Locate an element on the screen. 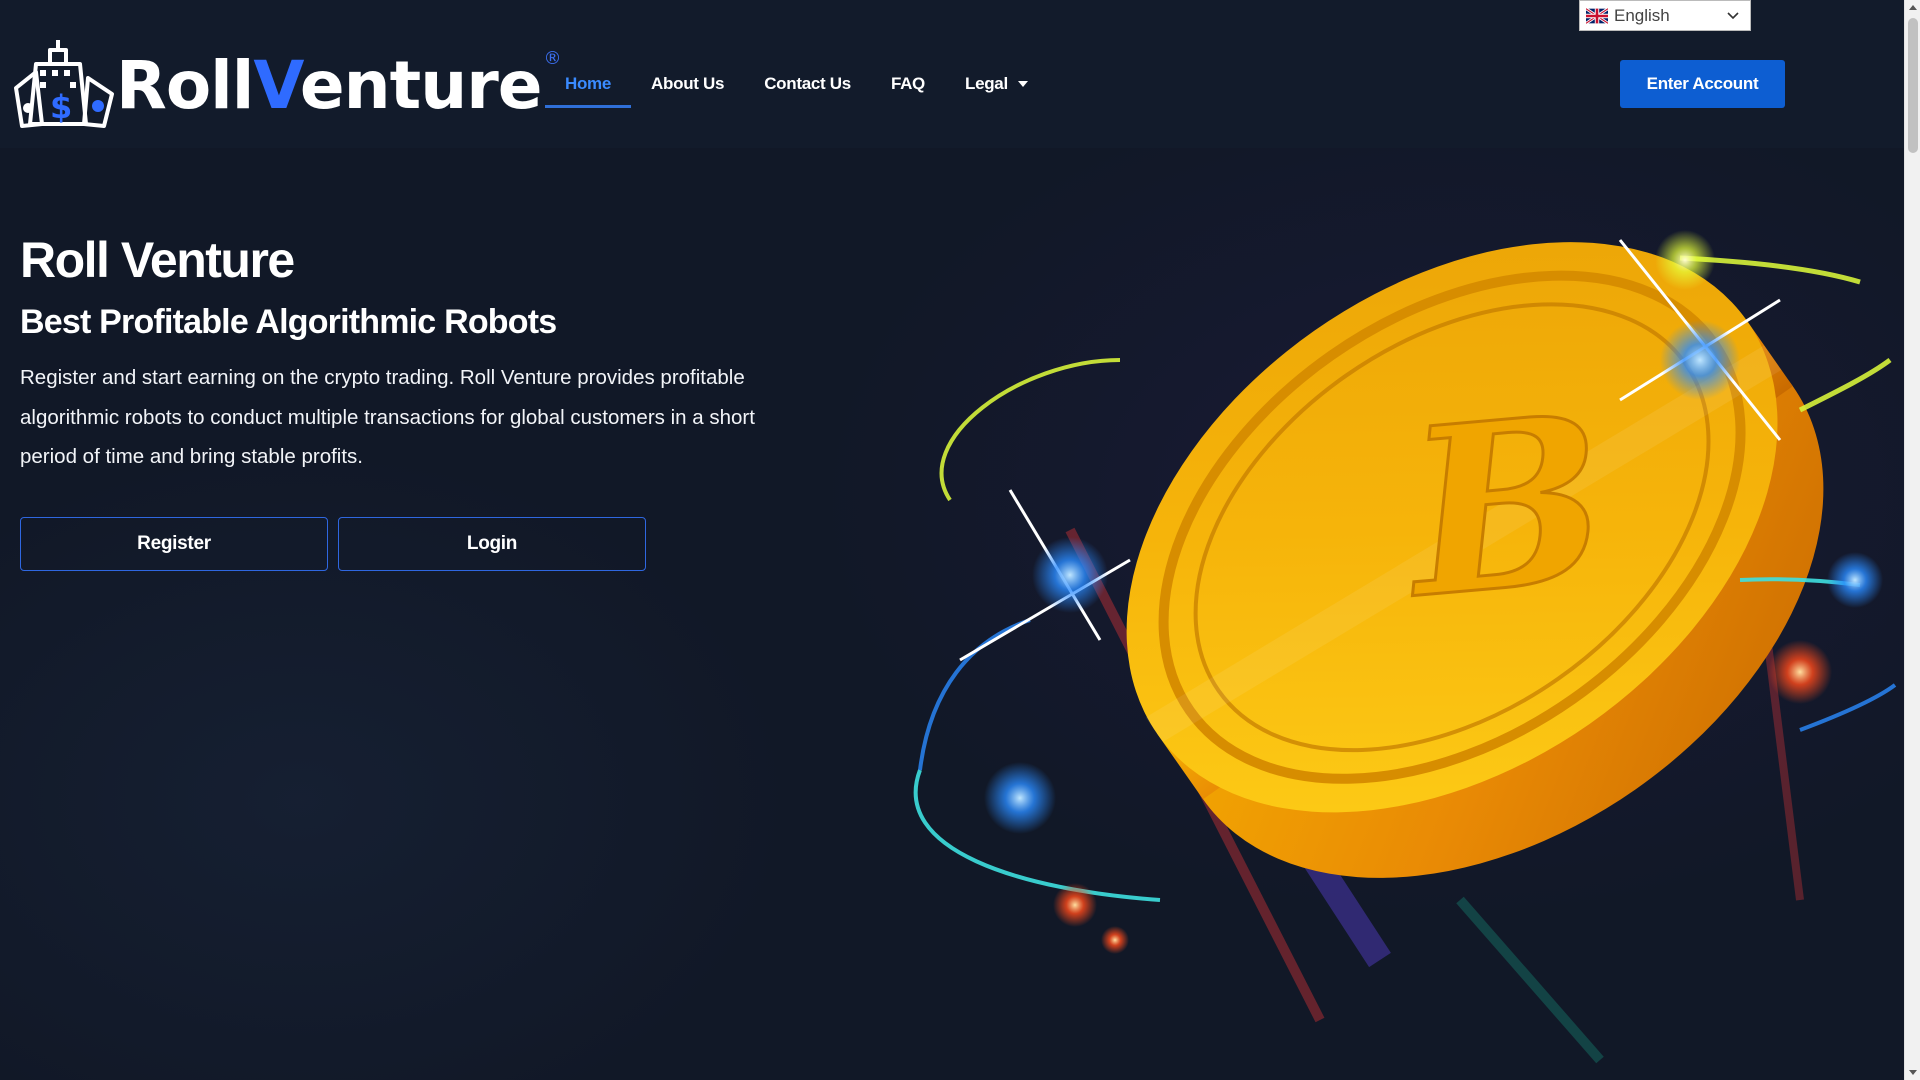 The height and width of the screenshot is (1080, 1920). logo-text-enture: enture is located at coordinates (421, 85).